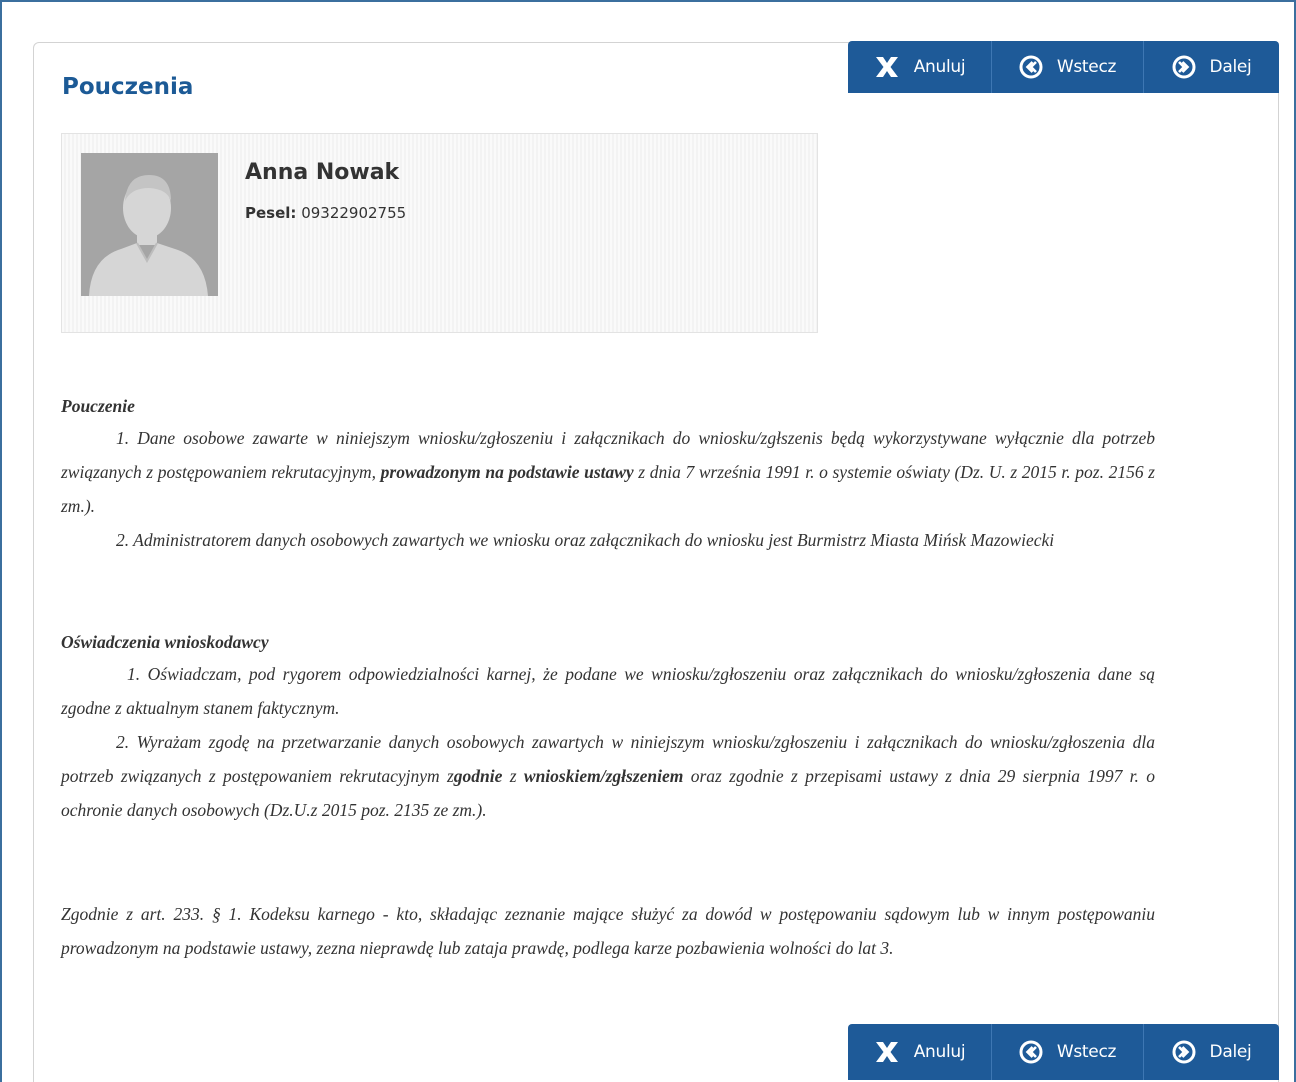 The image size is (1296, 1082). Describe the element at coordinates (128, 87) in the screenshot. I see `page-title: Pouczenia` at that location.